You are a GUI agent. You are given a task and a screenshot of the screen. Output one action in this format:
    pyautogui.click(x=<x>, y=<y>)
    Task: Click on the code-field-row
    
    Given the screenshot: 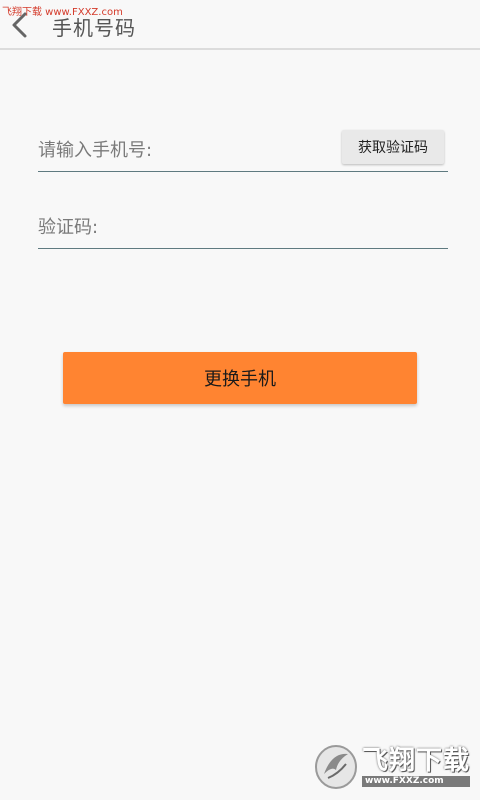 What is the action you would take?
    pyautogui.click(x=243, y=226)
    